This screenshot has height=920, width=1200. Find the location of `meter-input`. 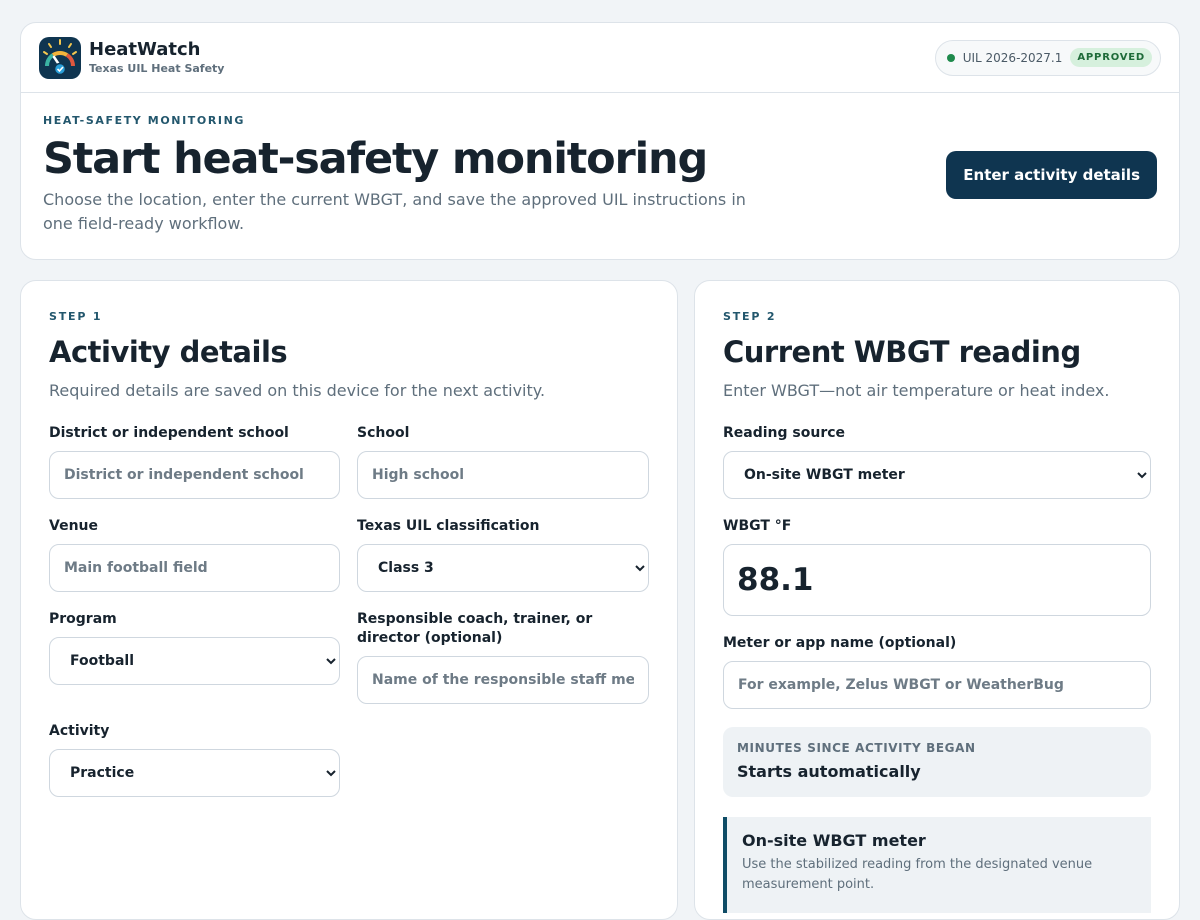

meter-input is located at coordinates (937, 685).